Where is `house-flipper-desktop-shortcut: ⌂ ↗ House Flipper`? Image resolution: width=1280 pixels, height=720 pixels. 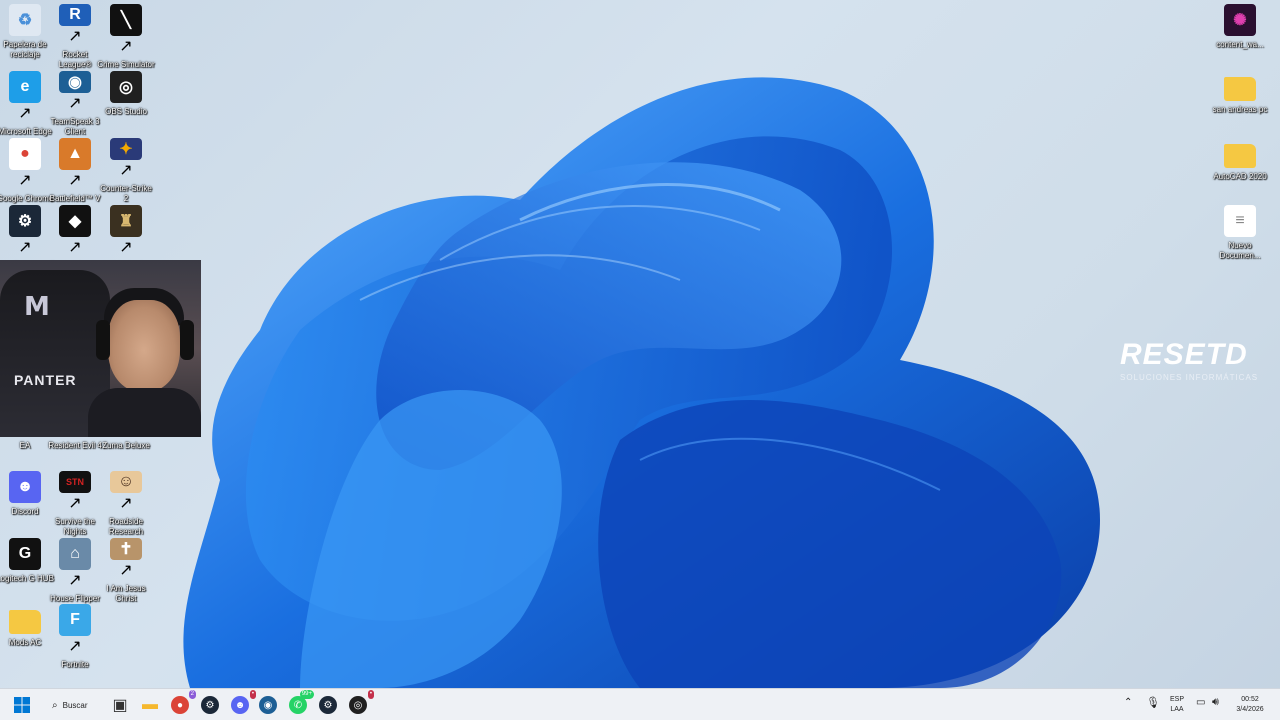 house-flipper-desktop-shortcut: ⌂ ↗ House Flipper is located at coordinates (75, 571).